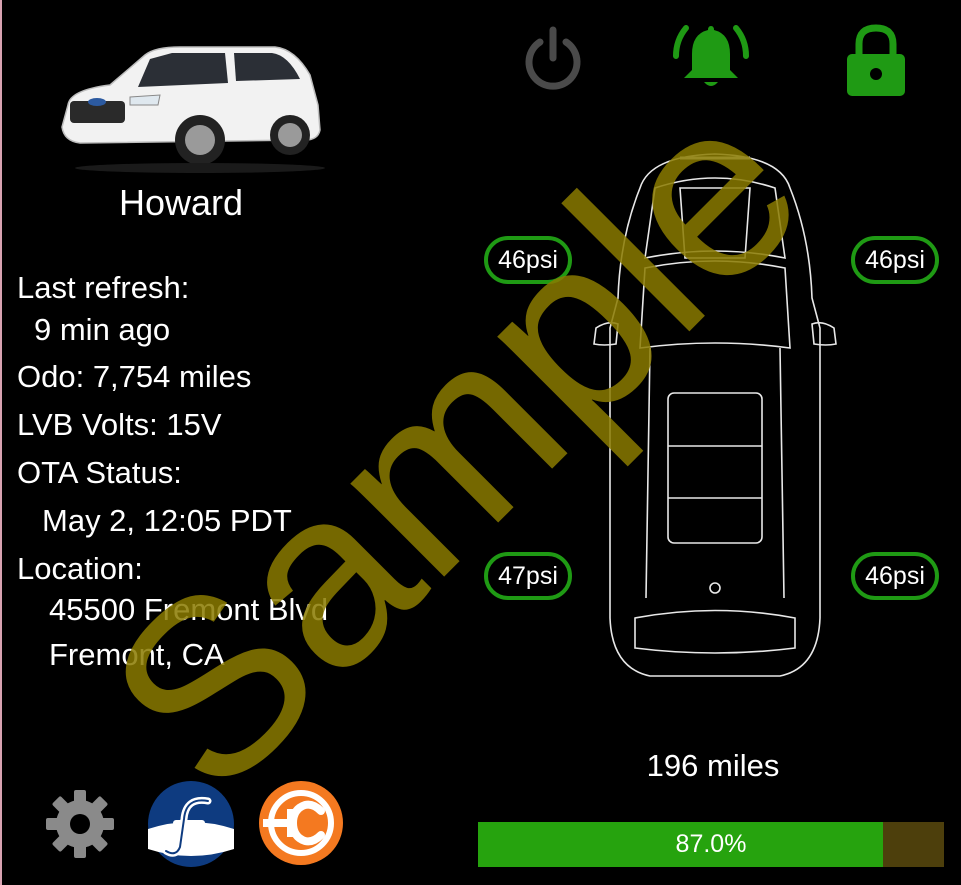 The width and height of the screenshot is (961, 885). I want to click on ota-status-label: OTA Status:, so click(99, 472).